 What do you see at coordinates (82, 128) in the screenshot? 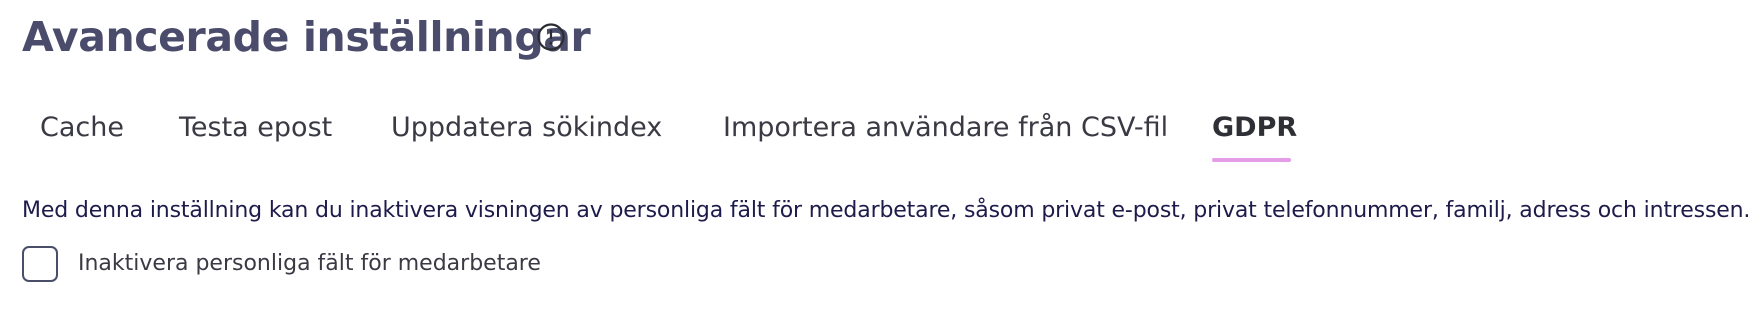
I see `tab-cache: Cache` at bounding box center [82, 128].